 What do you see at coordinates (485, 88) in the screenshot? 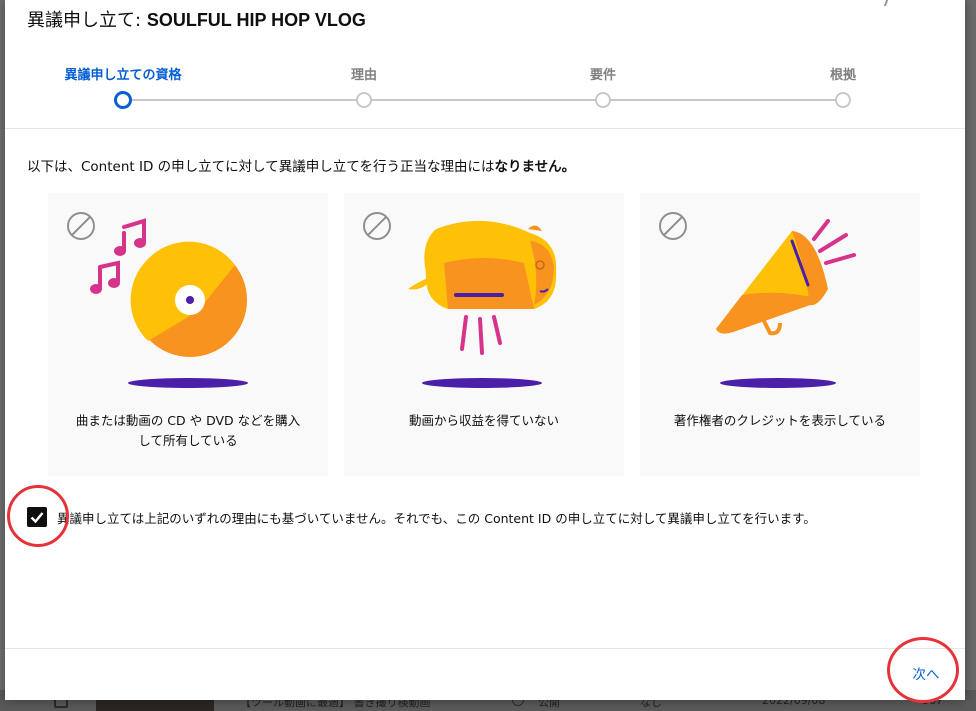
I see `progress-stepper: 異議申し立ての資格 理由 要件 根拠` at bounding box center [485, 88].